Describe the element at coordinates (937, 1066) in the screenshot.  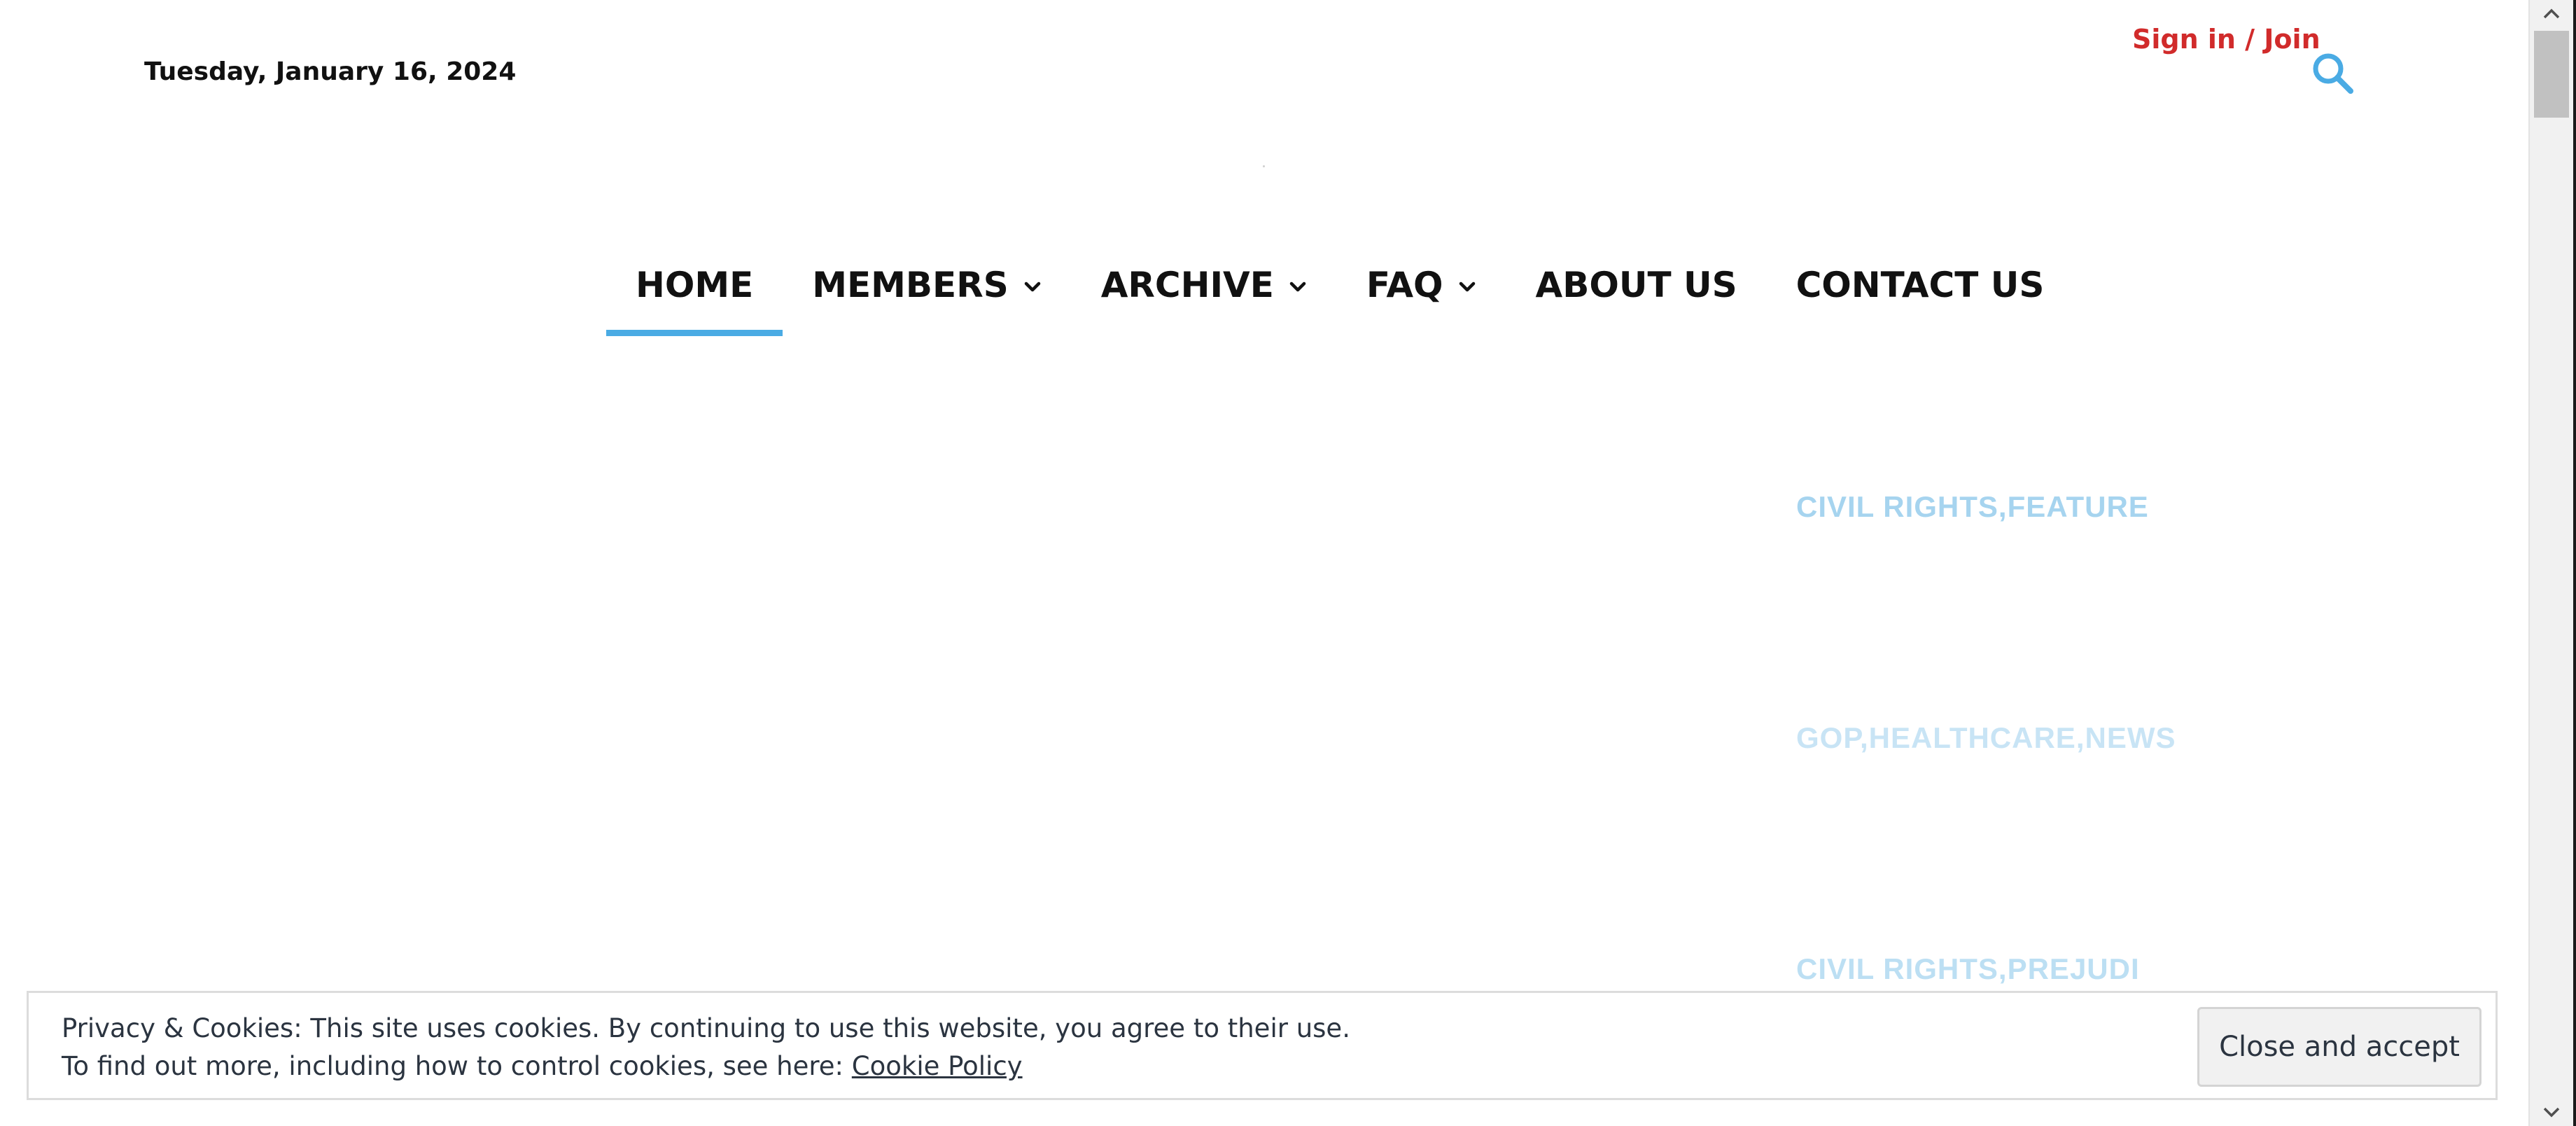
I see `cookie-policy-link: Cookie Policy` at that location.